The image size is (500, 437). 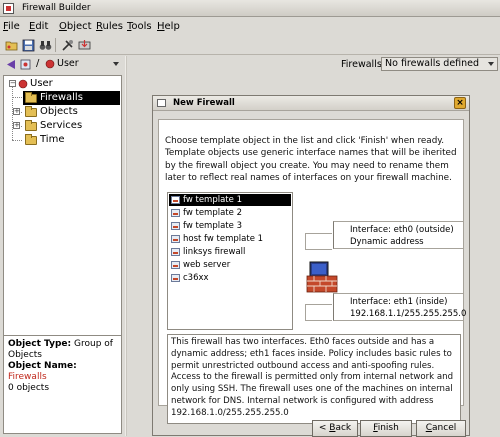 What do you see at coordinates (439, 64) in the screenshot?
I see `firewalls-dropdown: No firewalls defined` at bounding box center [439, 64].